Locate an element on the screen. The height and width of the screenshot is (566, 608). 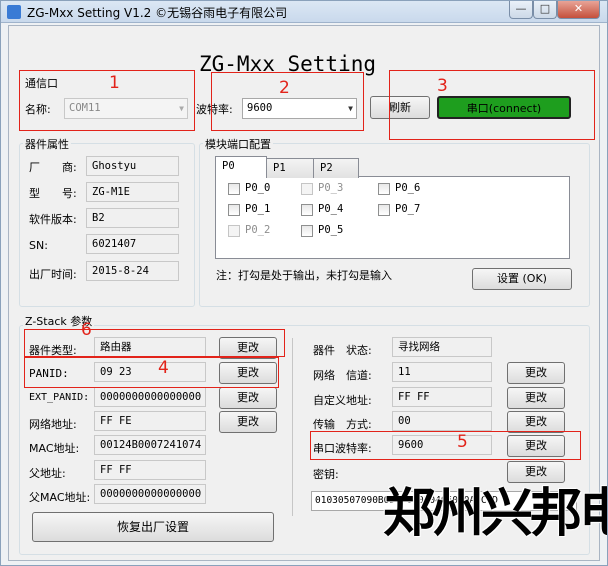
mfg-date-field: 2015-8-24 is located at coordinates (132, 271).